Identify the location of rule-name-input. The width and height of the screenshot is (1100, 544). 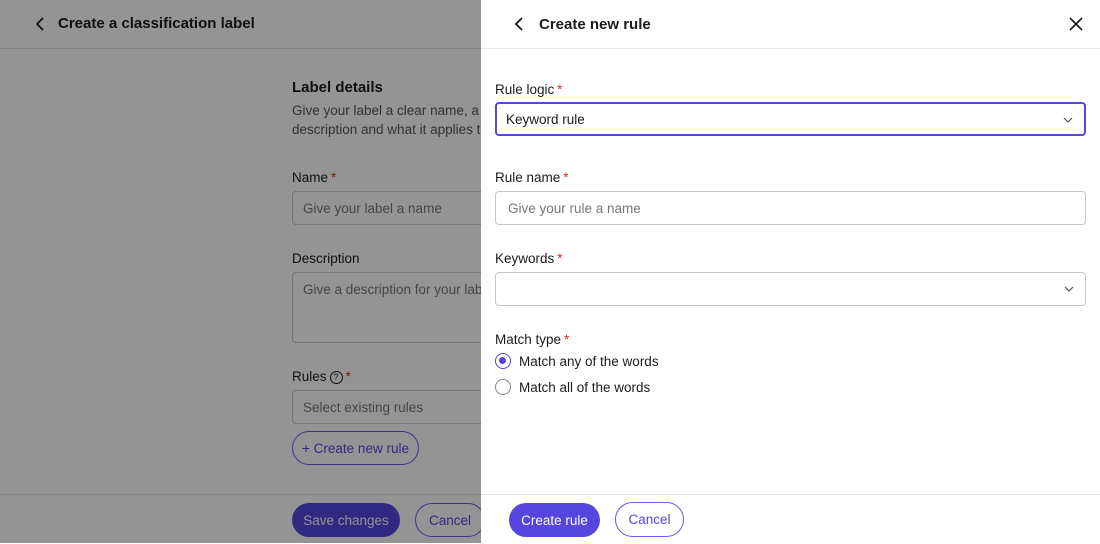
(790, 208).